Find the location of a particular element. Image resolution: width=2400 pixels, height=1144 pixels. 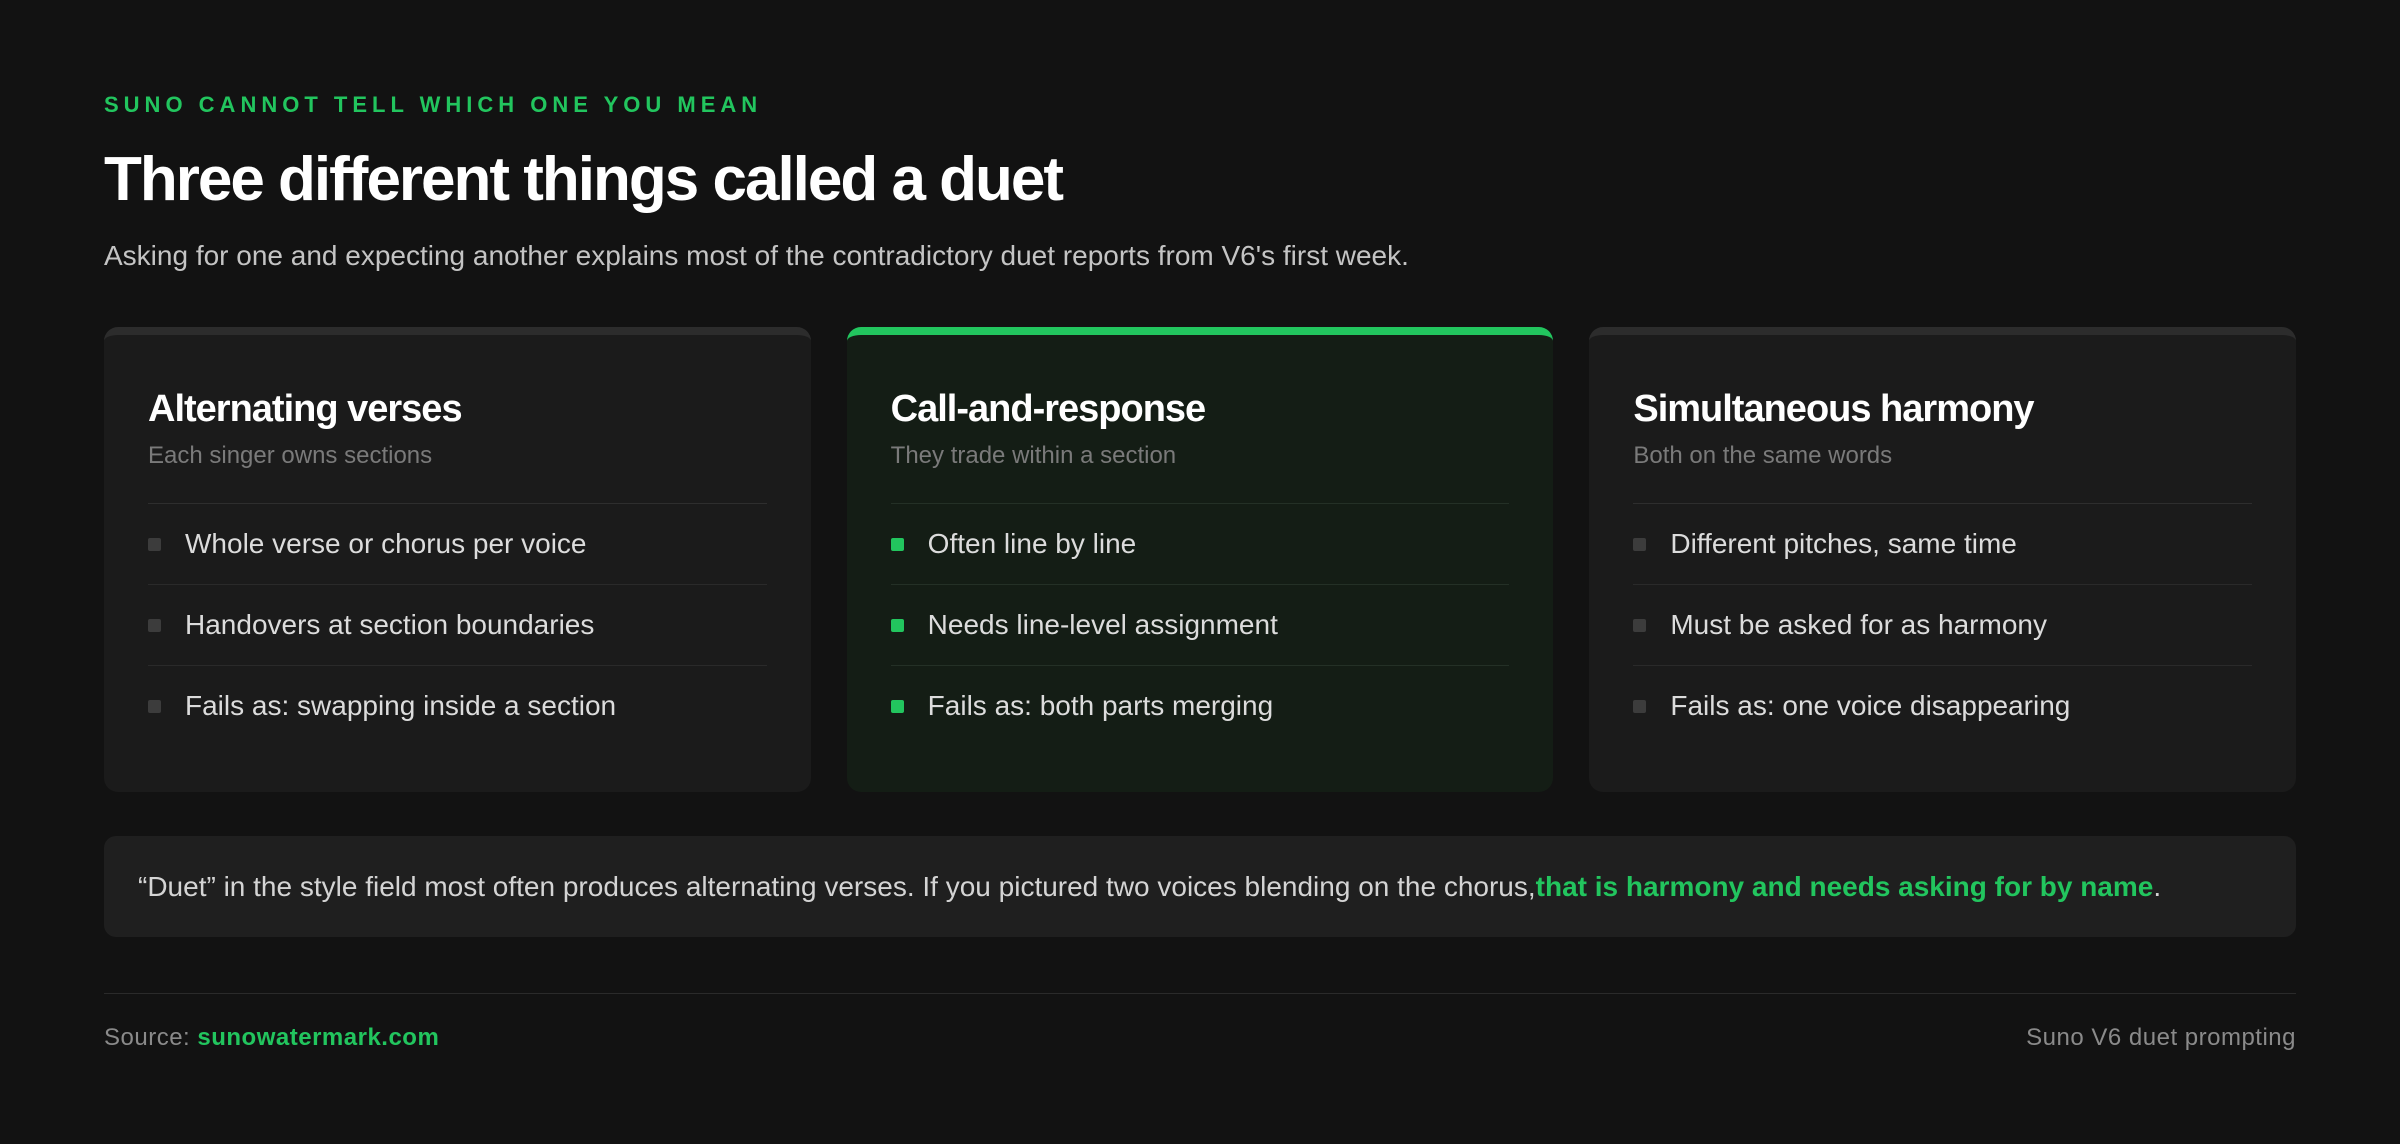

list-item-text: Different pitches, same time is located at coordinates (1843, 543).